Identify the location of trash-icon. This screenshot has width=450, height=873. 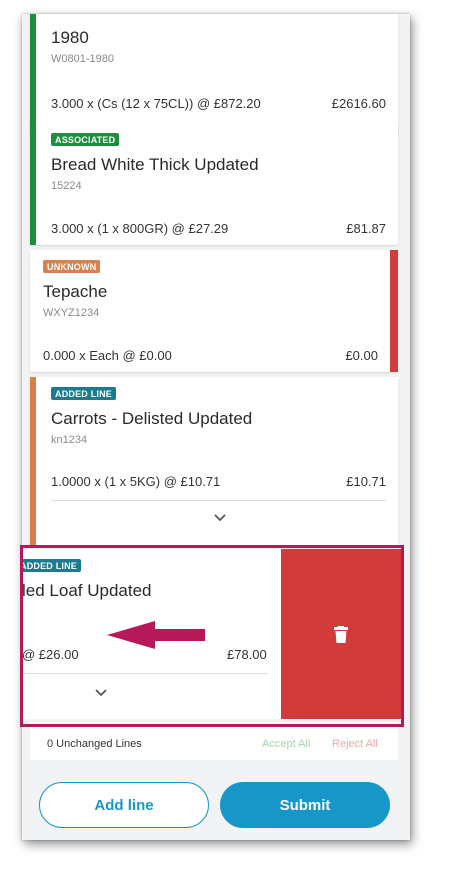
(341, 634).